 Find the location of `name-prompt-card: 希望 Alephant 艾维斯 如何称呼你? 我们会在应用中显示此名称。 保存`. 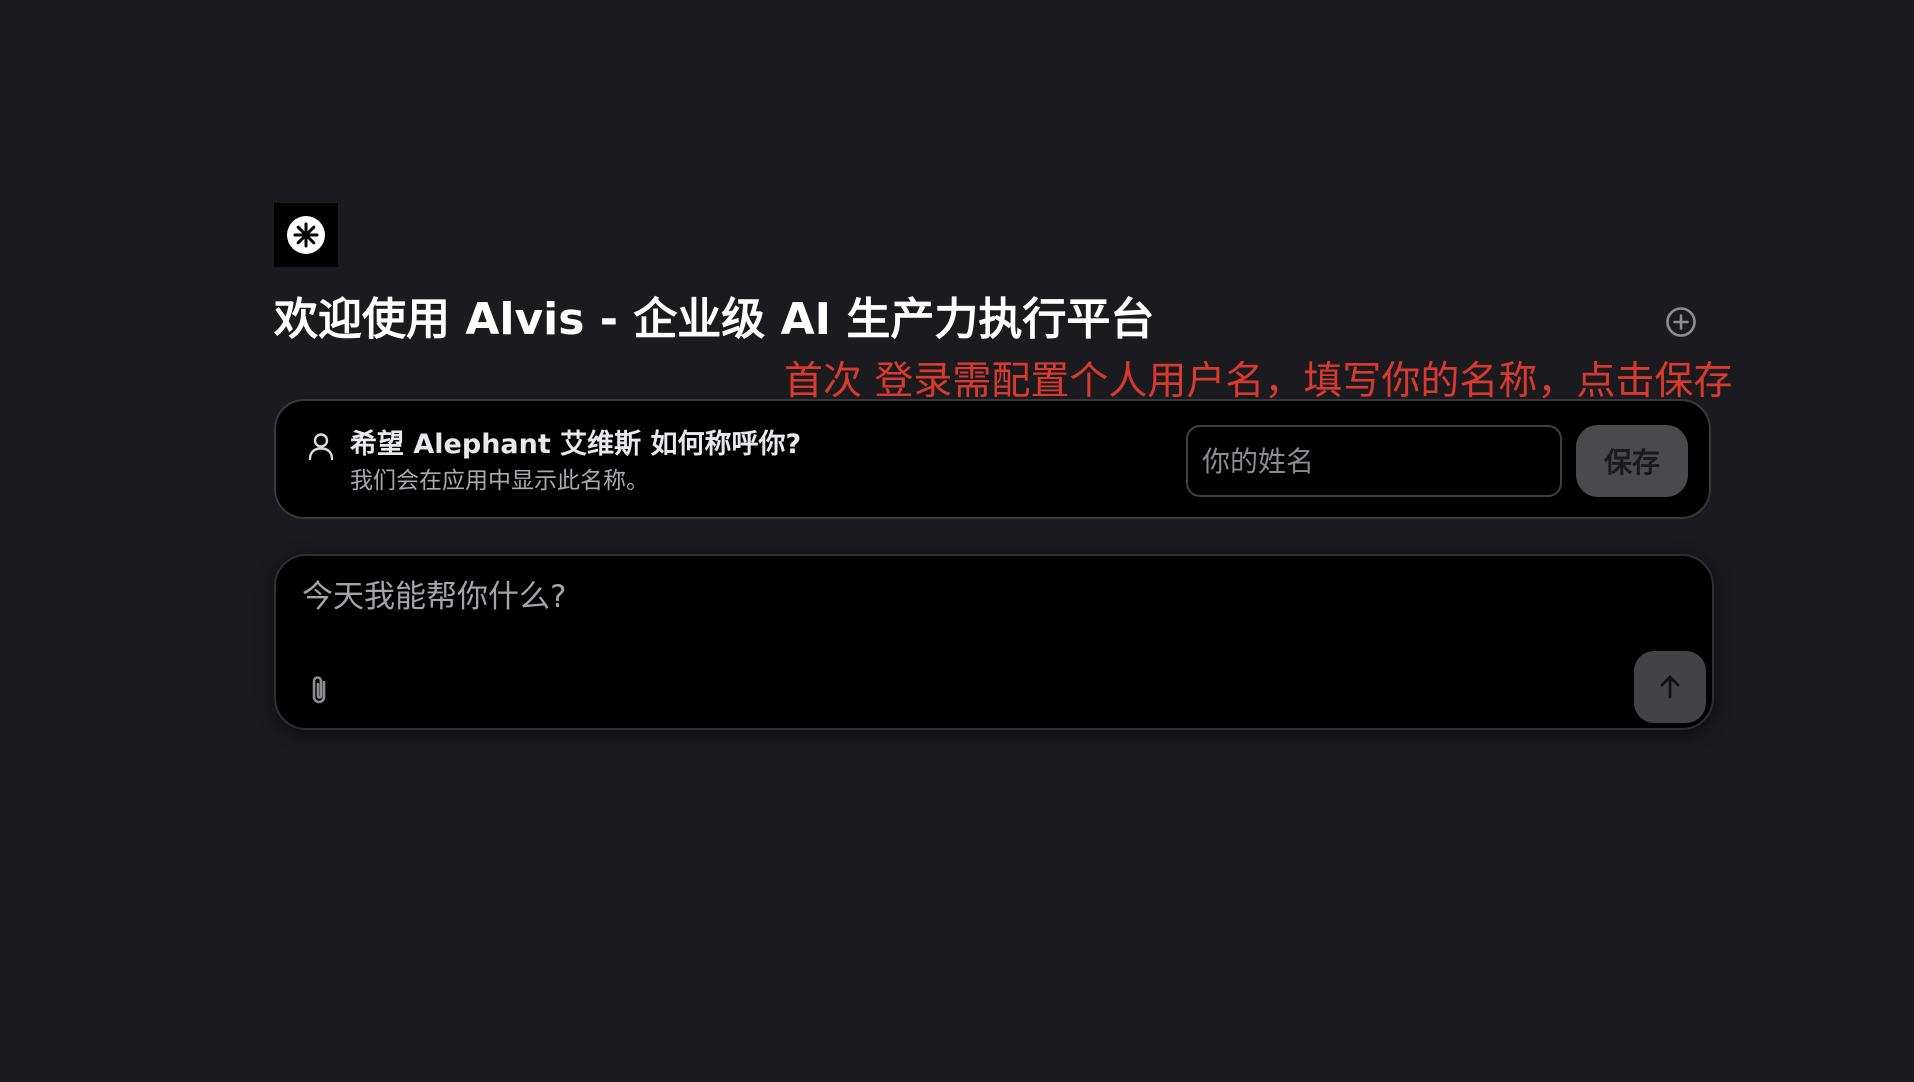

name-prompt-card: 希望 Alephant 艾维斯 如何称呼你? 我们会在应用中显示此名称。 保存 is located at coordinates (992, 459).